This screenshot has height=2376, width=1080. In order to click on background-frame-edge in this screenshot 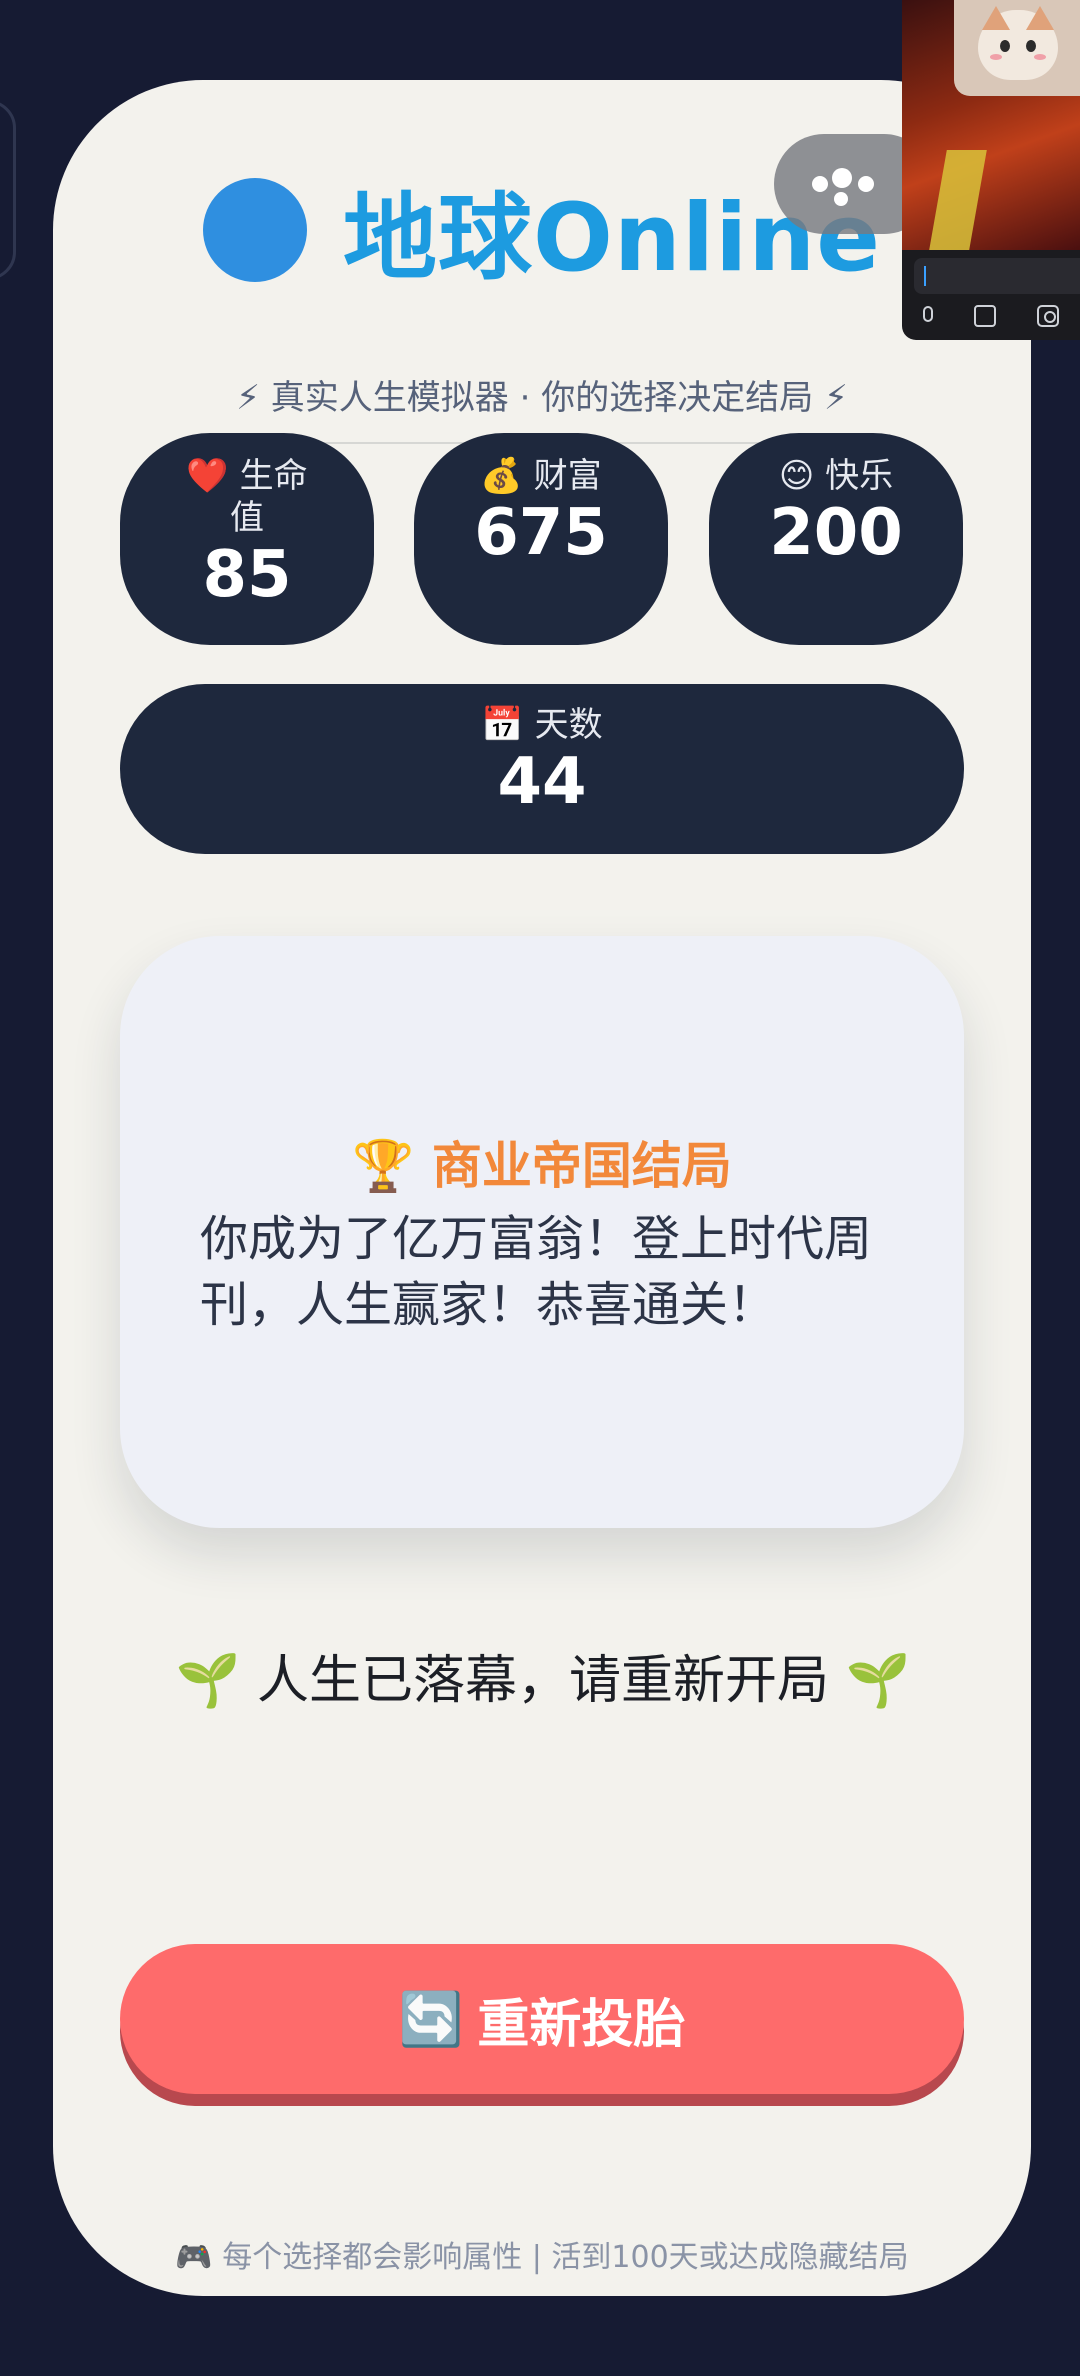, I will do `click(8, 190)`.